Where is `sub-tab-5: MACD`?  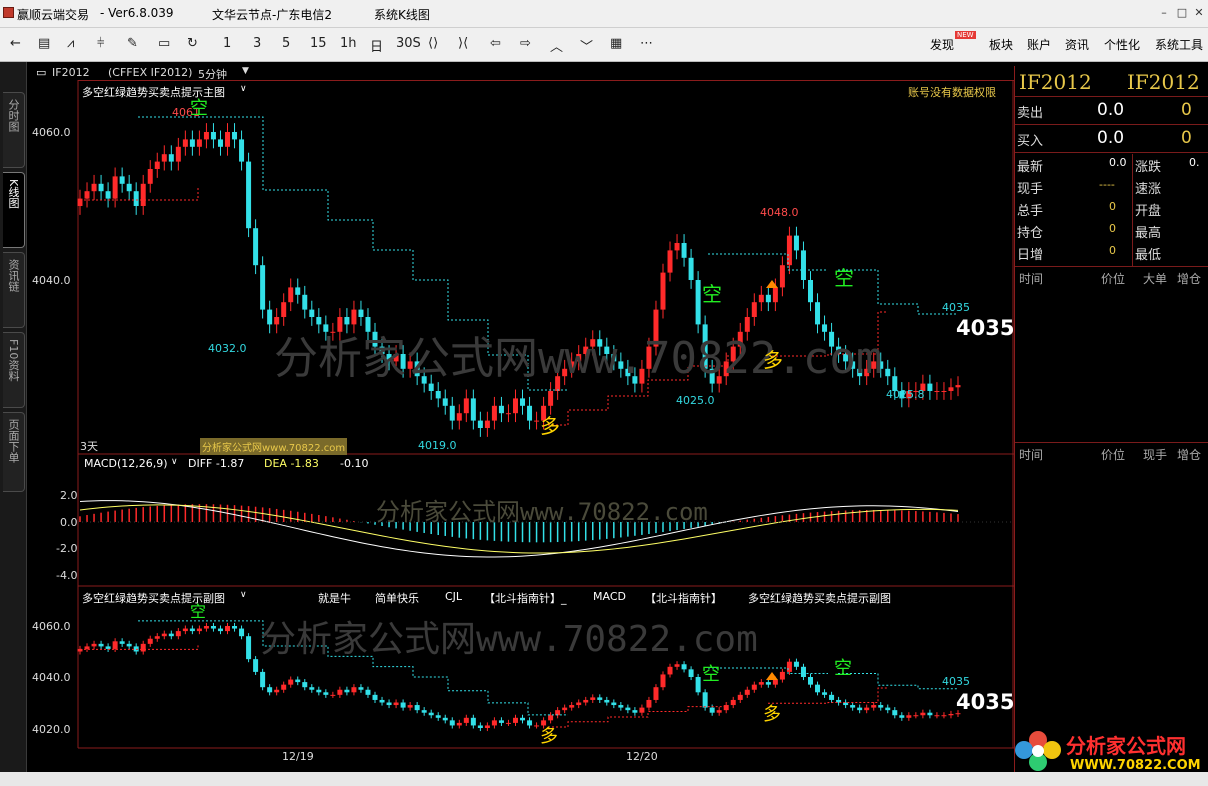 sub-tab-5: MACD is located at coordinates (609, 596).